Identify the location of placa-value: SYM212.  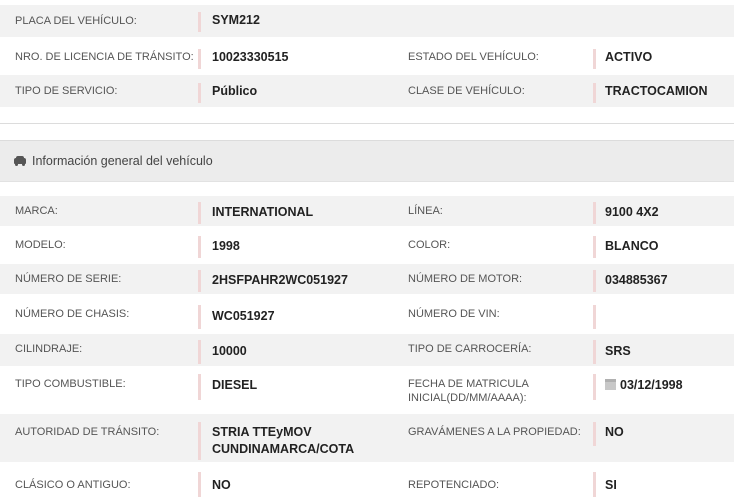
(293, 22).